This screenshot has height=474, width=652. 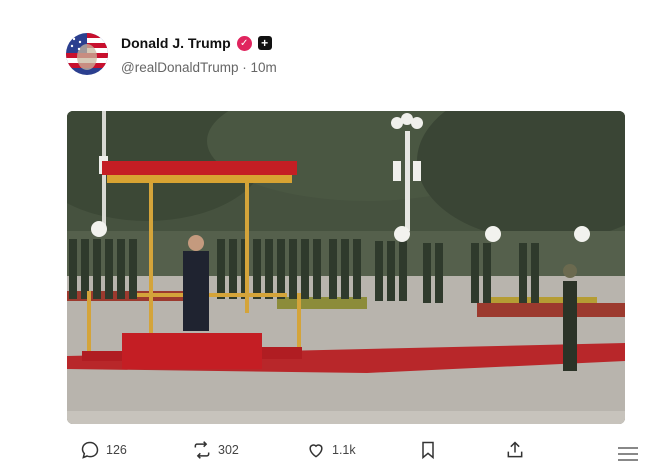 I want to click on repost-icon, so click(x=202, y=450).